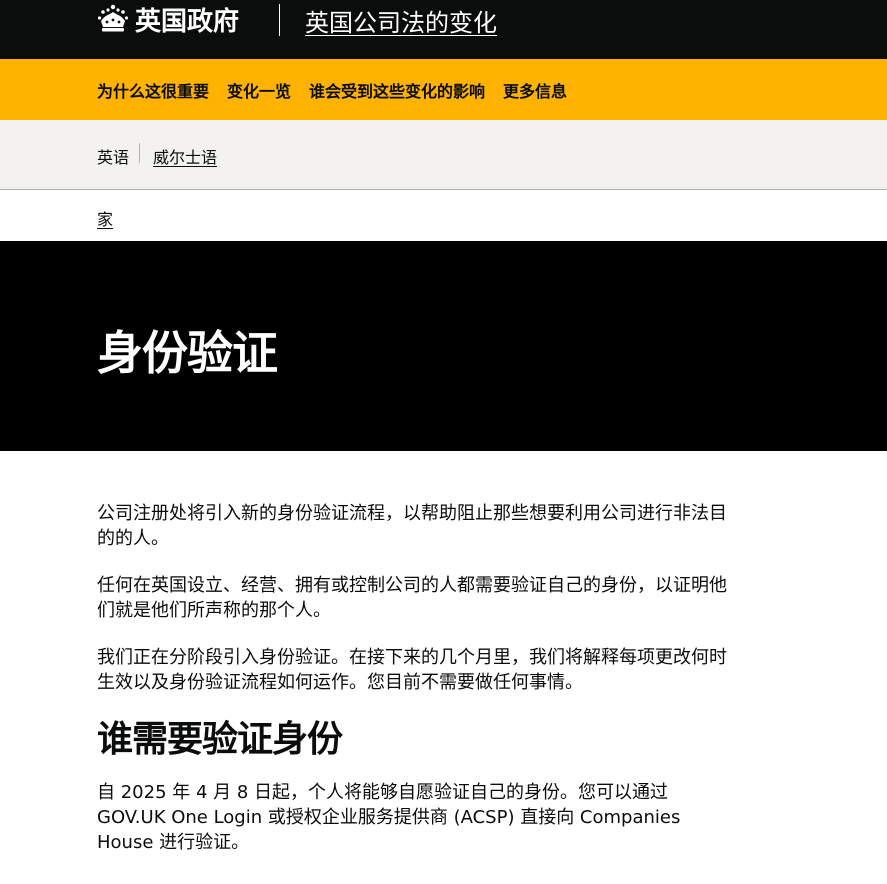 The image size is (887, 884). I want to click on section-heading: 谁需要验证身份, so click(417, 740).